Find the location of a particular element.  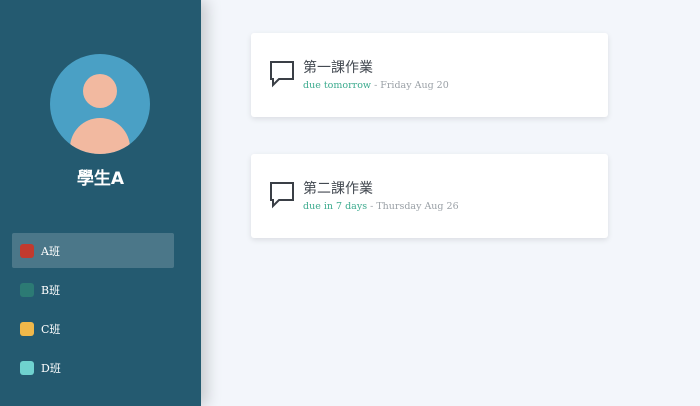

class-nav: A班 B班 C班 D班 is located at coordinates (93, 311).